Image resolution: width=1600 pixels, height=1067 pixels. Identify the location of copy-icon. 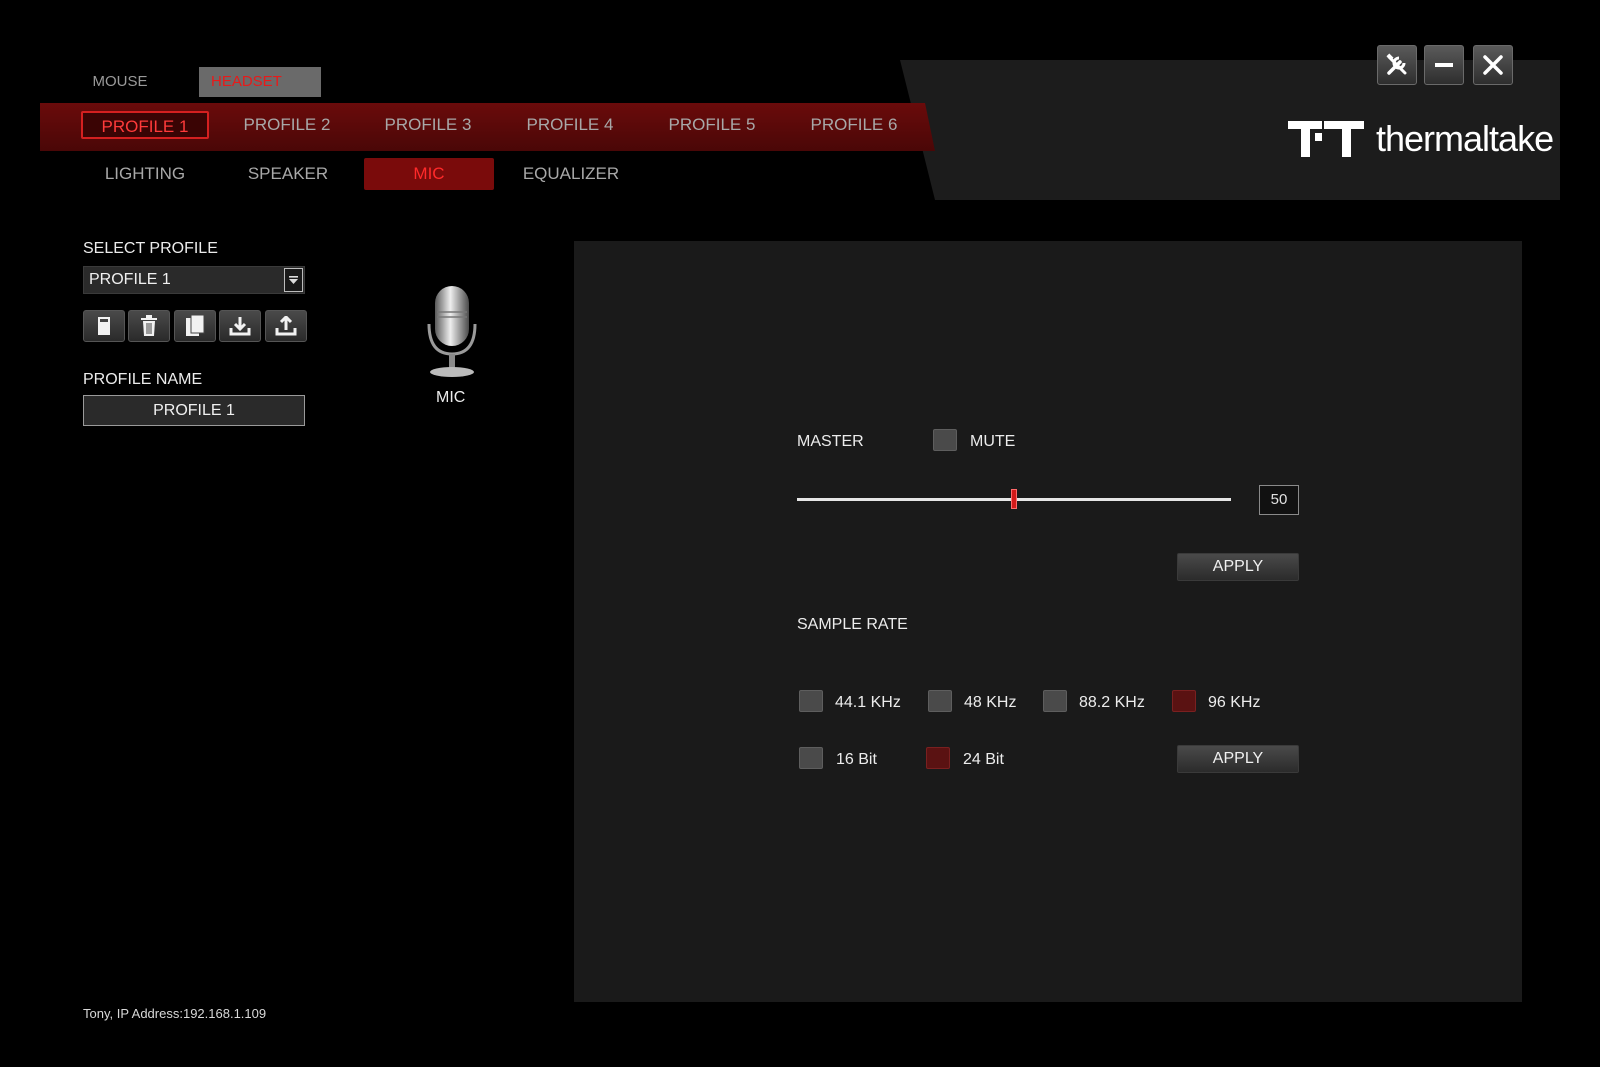
(195, 325).